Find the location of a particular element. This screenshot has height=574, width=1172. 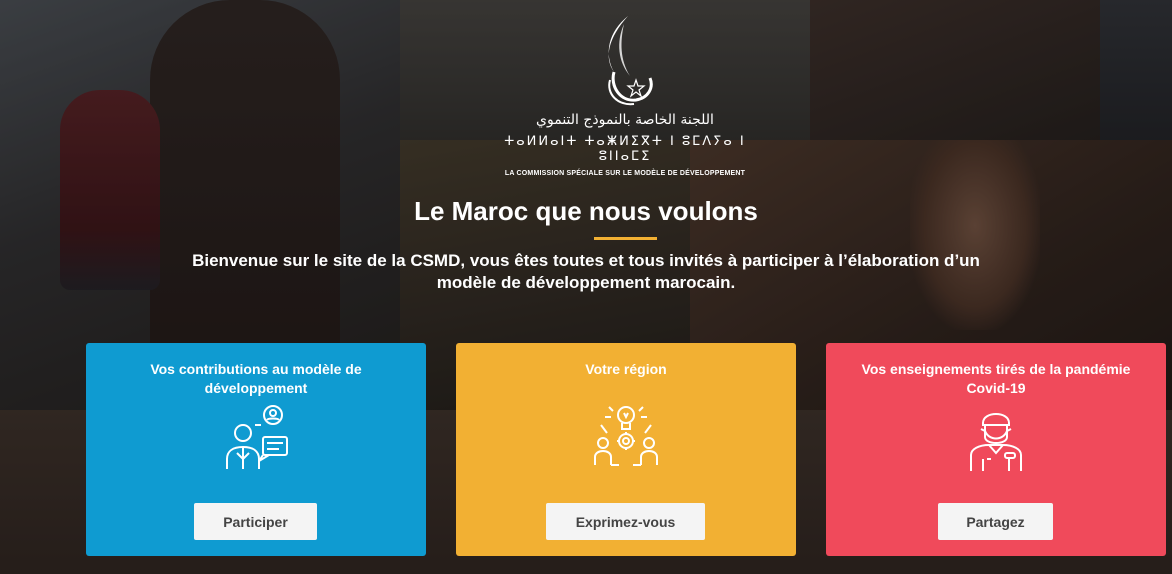

logo-tifinagh-text: ⵜⴰⵍⵍⴰⵏⵜ ⵜⴰⵥⵍⵉⴳⵜ ⵏ ⵓⵎⴷⵢⴰ ⵏ ⵓⵏⵏⴰⵎⵉ is located at coordinates (625, 149).